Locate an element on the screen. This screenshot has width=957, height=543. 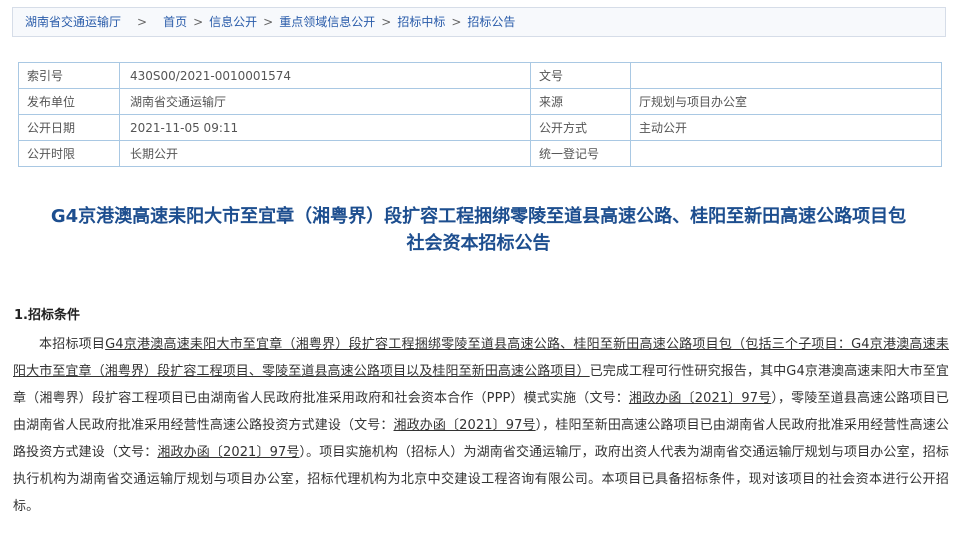
source-label: 来源 is located at coordinates (580, 101).